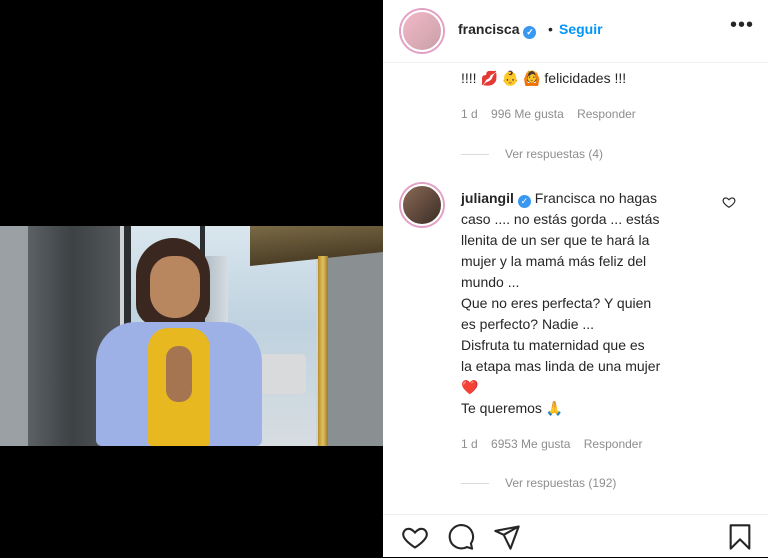 The image size is (768, 558). What do you see at coordinates (175, 287) in the screenshot?
I see `person-face` at bounding box center [175, 287].